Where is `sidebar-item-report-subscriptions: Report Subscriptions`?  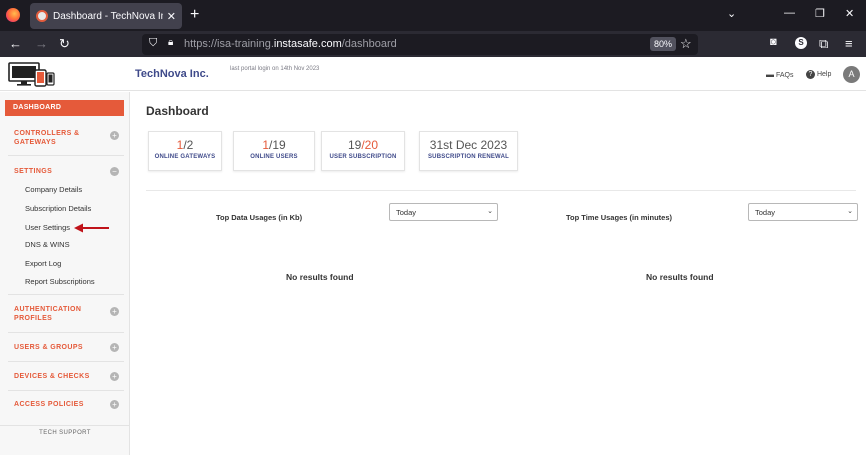
sidebar-item-report-subscriptions: Report Subscriptions is located at coordinates (60, 281).